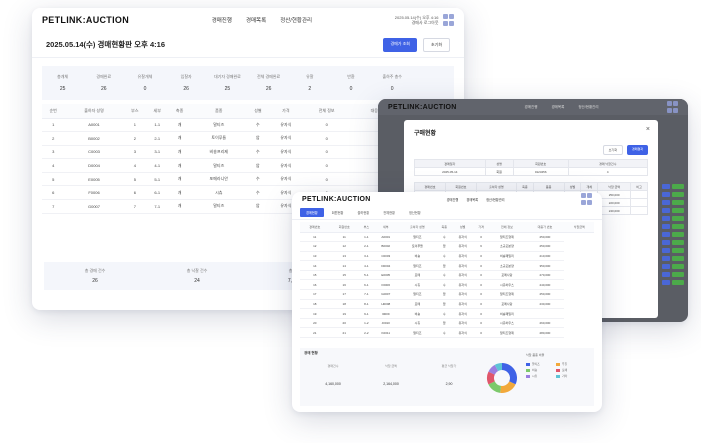 Image resolution: width=701 pixels, height=443 pixels. What do you see at coordinates (312, 212) in the screenshot?
I see `tab-item: 경매현황` at bounding box center [312, 212].